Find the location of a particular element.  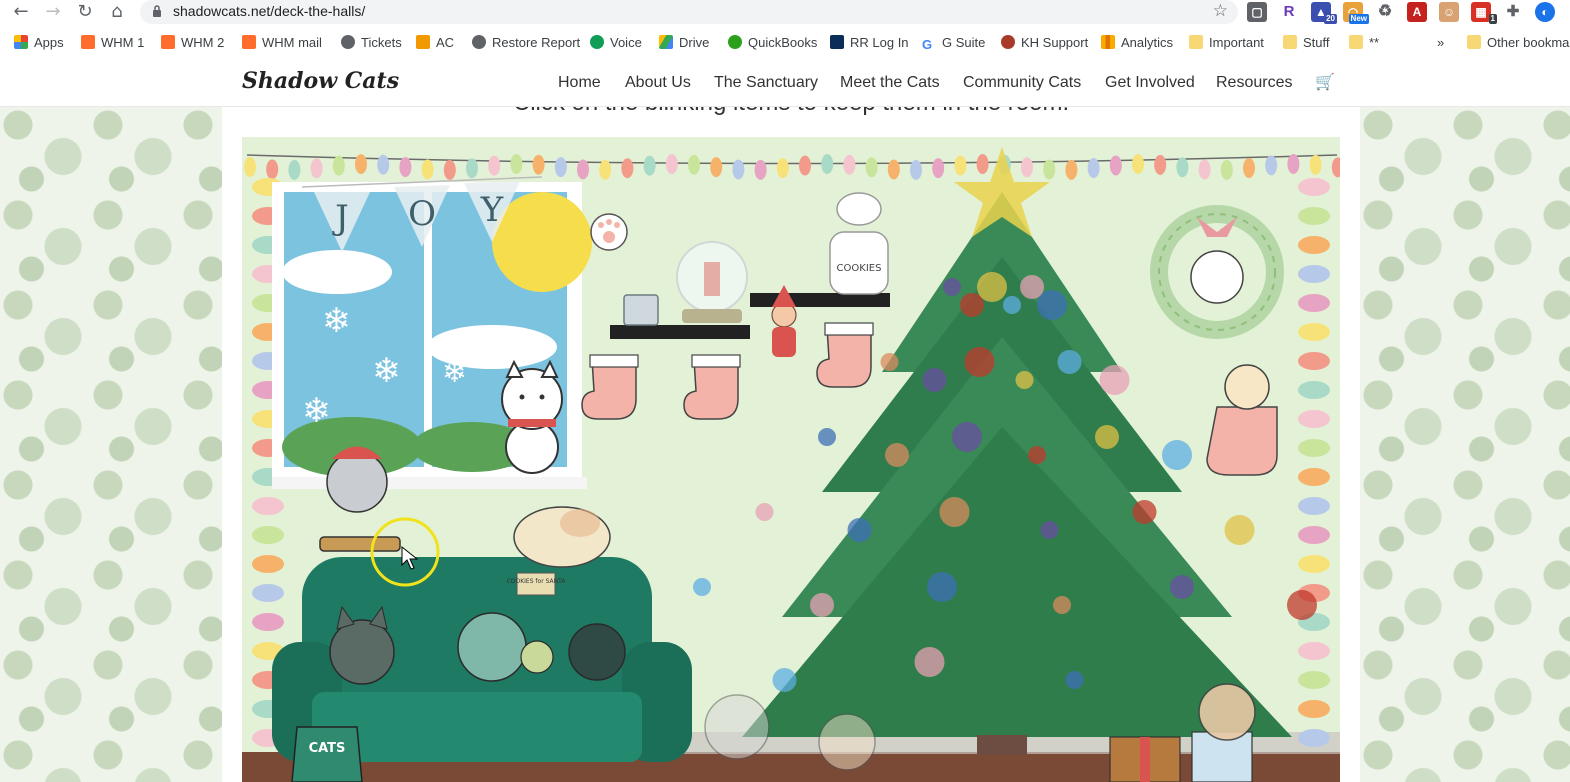

nav-meet-the-cats: Meet the Cats is located at coordinates (890, 83).